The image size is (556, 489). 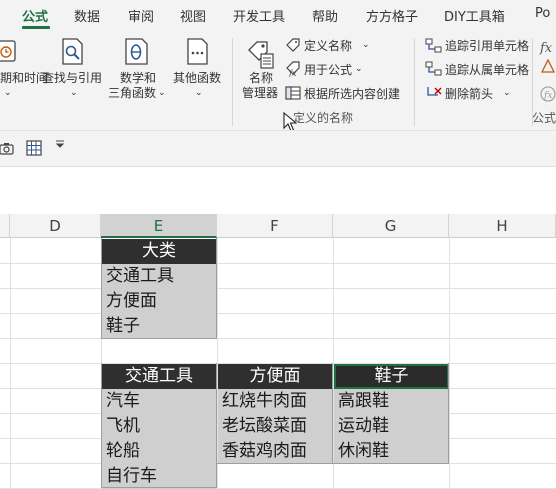 What do you see at coordinates (391, 426) in the screenshot?
I see `list-item-cell: 运动鞋` at bounding box center [391, 426].